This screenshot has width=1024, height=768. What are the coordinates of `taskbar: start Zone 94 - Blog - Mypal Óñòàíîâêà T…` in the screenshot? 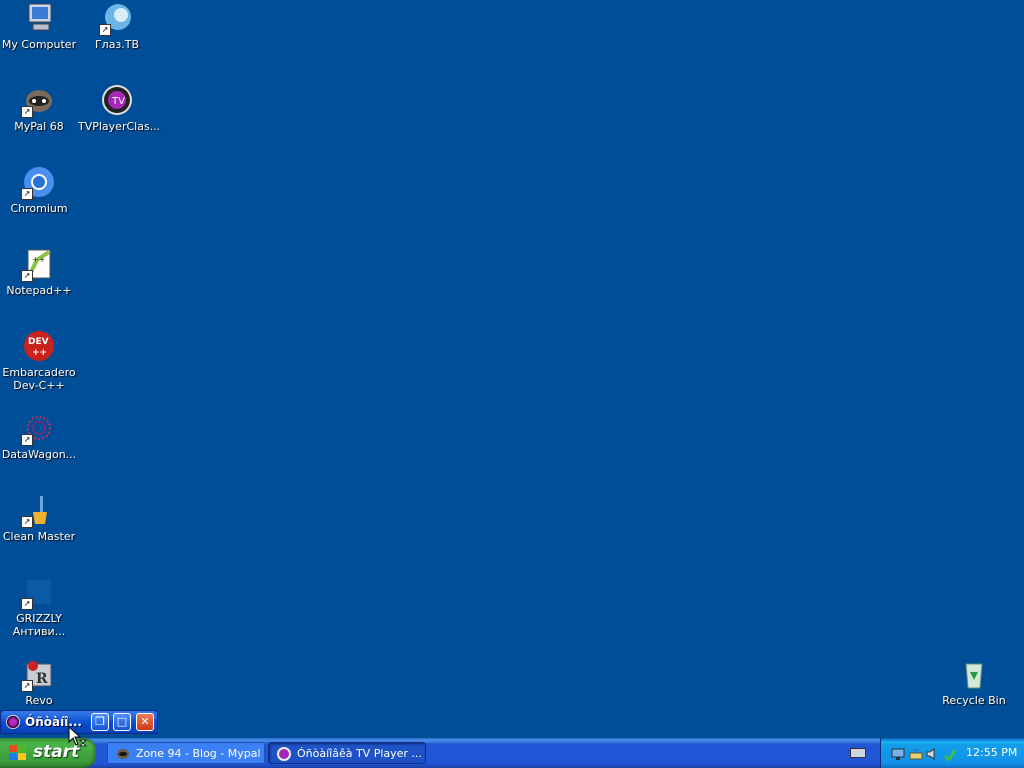 It's located at (512, 753).